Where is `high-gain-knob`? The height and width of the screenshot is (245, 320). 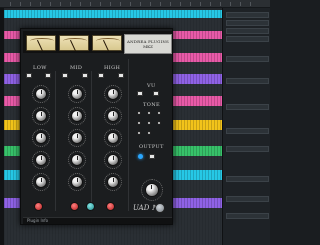
high-gain-knob is located at coordinates (113, 94).